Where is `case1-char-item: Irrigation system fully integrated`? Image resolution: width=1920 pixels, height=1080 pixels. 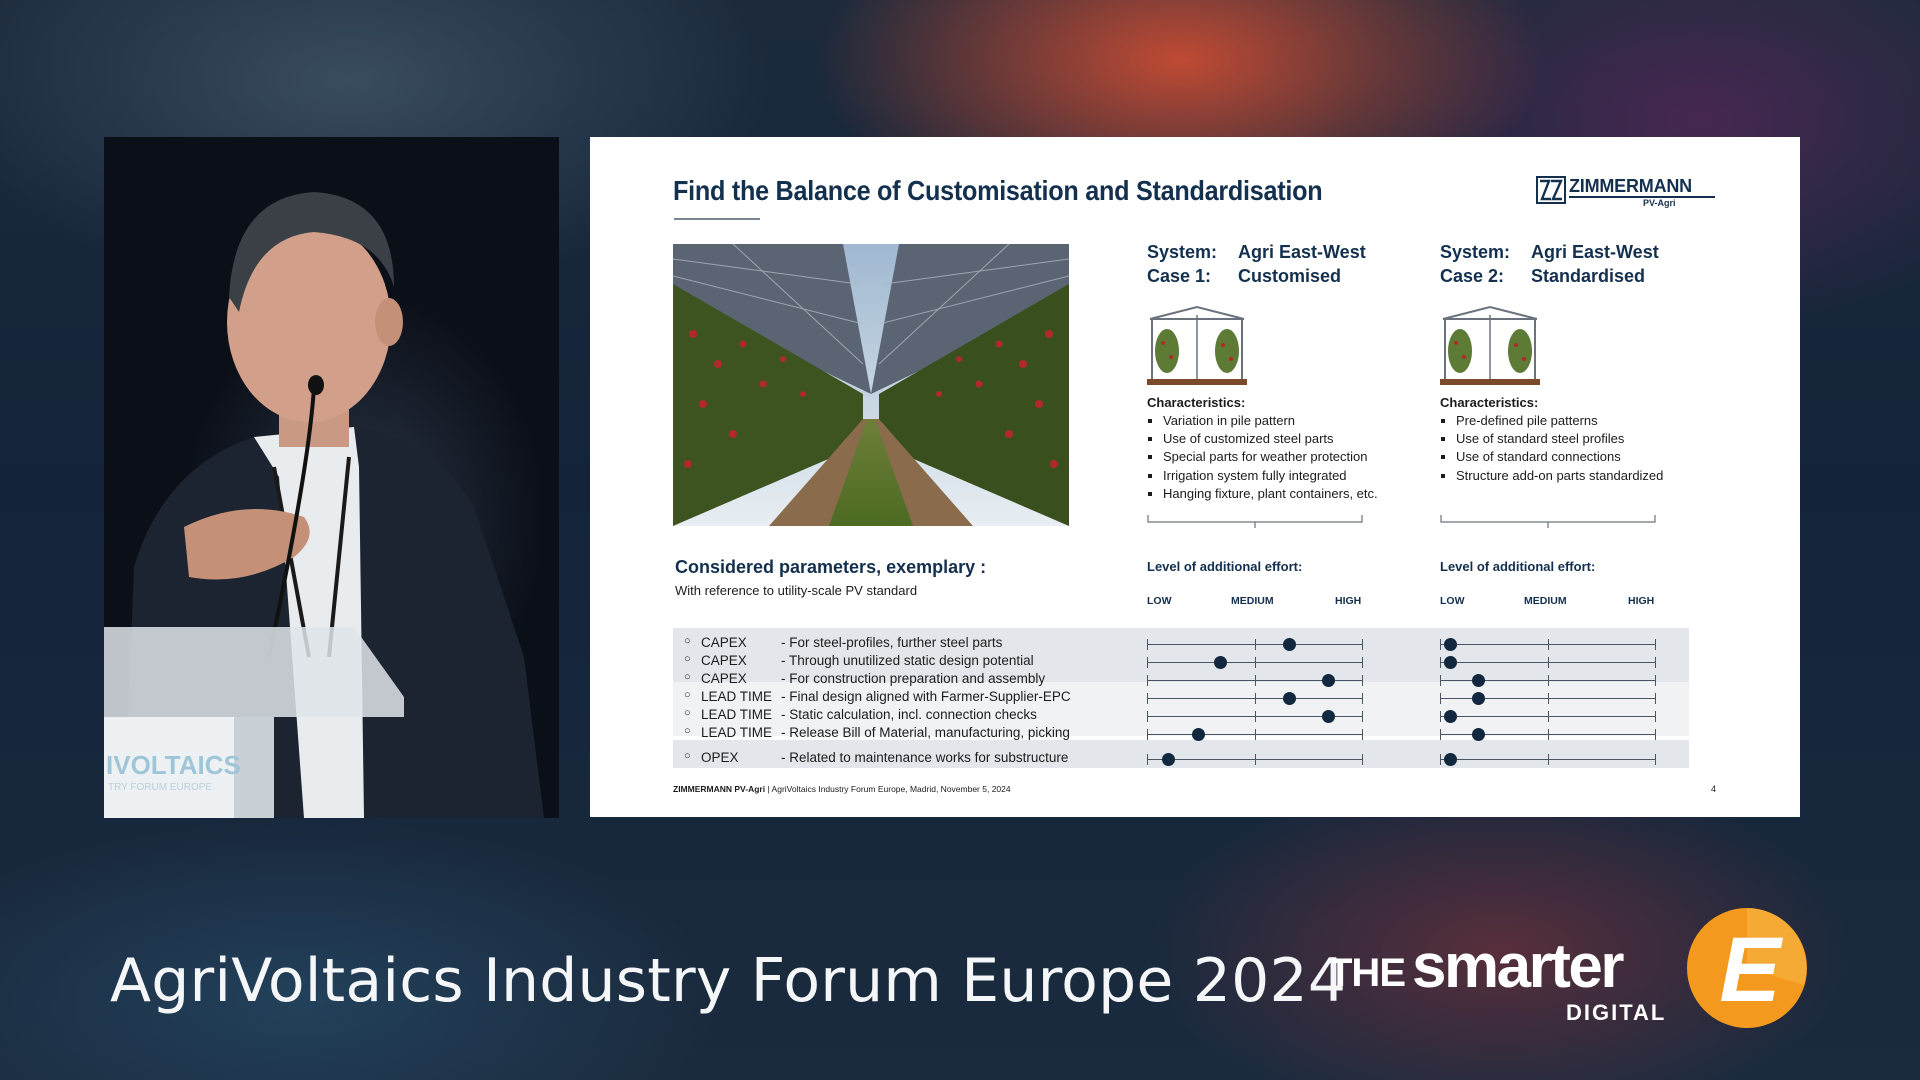 case1-char-item: Irrigation system fully integrated is located at coordinates (1300, 476).